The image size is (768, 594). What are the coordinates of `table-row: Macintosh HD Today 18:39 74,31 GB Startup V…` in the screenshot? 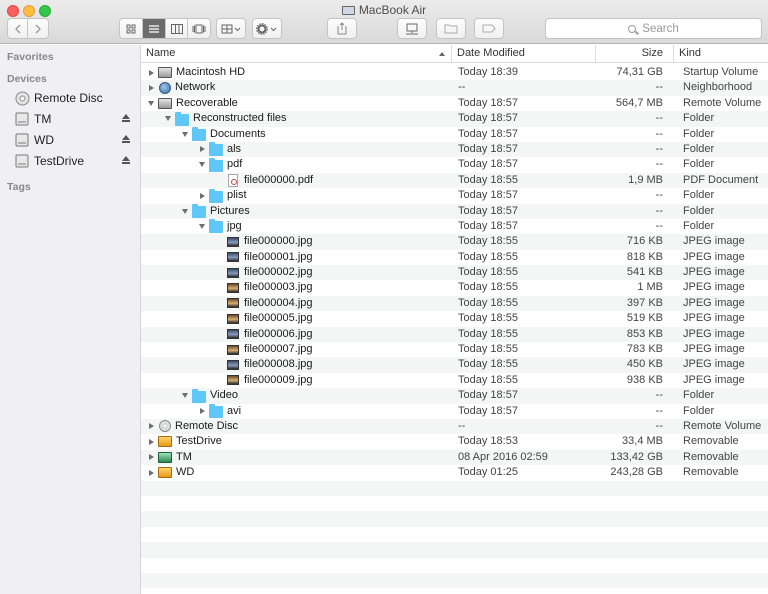 It's located at (454, 72).